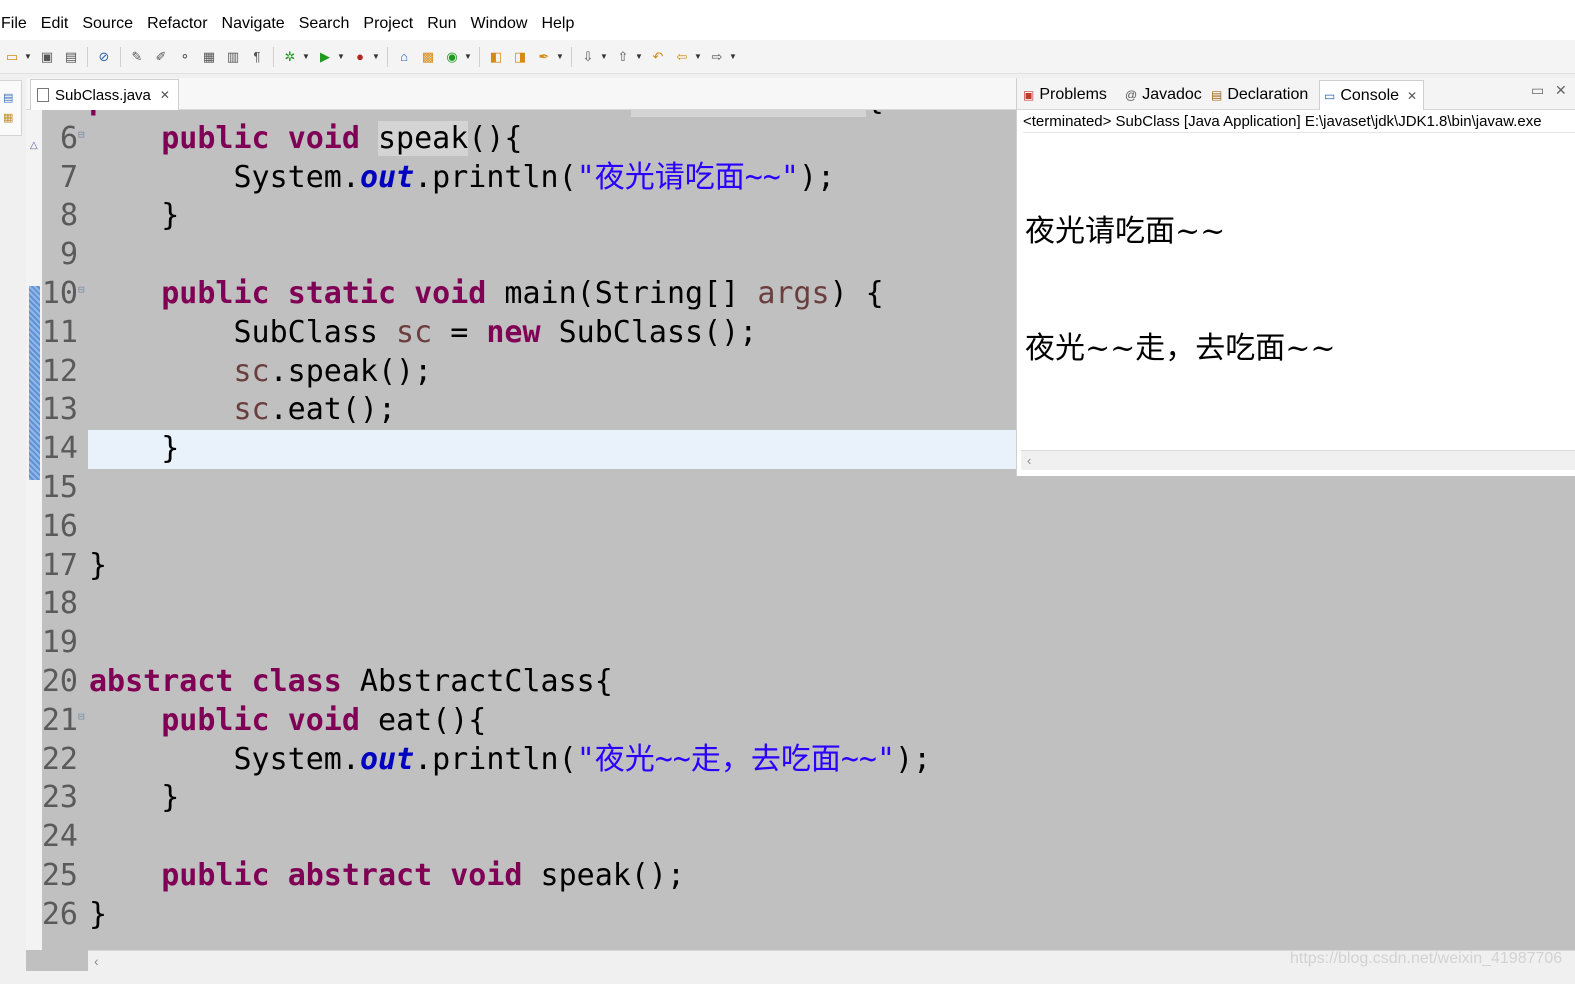 The image size is (1575, 984). What do you see at coordinates (341, 57) in the screenshot?
I see `run-dropdown-icon: ▼` at bounding box center [341, 57].